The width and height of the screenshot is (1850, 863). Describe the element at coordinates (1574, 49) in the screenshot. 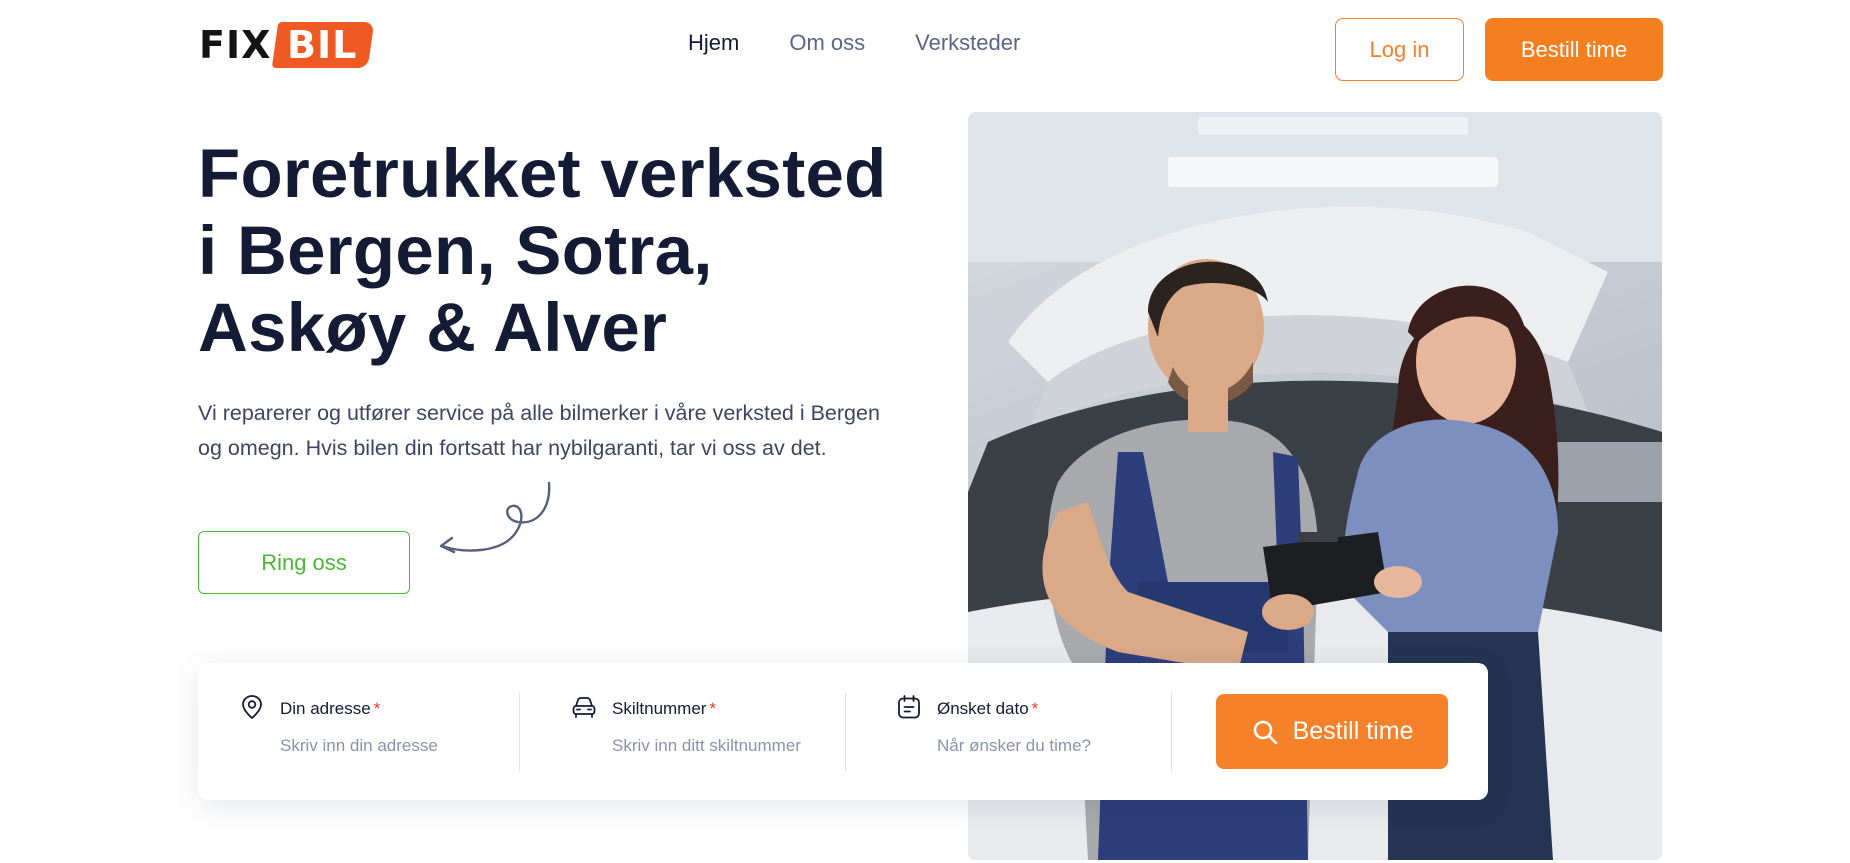

I see `book-appointment-header-button: Bestill time` at that location.